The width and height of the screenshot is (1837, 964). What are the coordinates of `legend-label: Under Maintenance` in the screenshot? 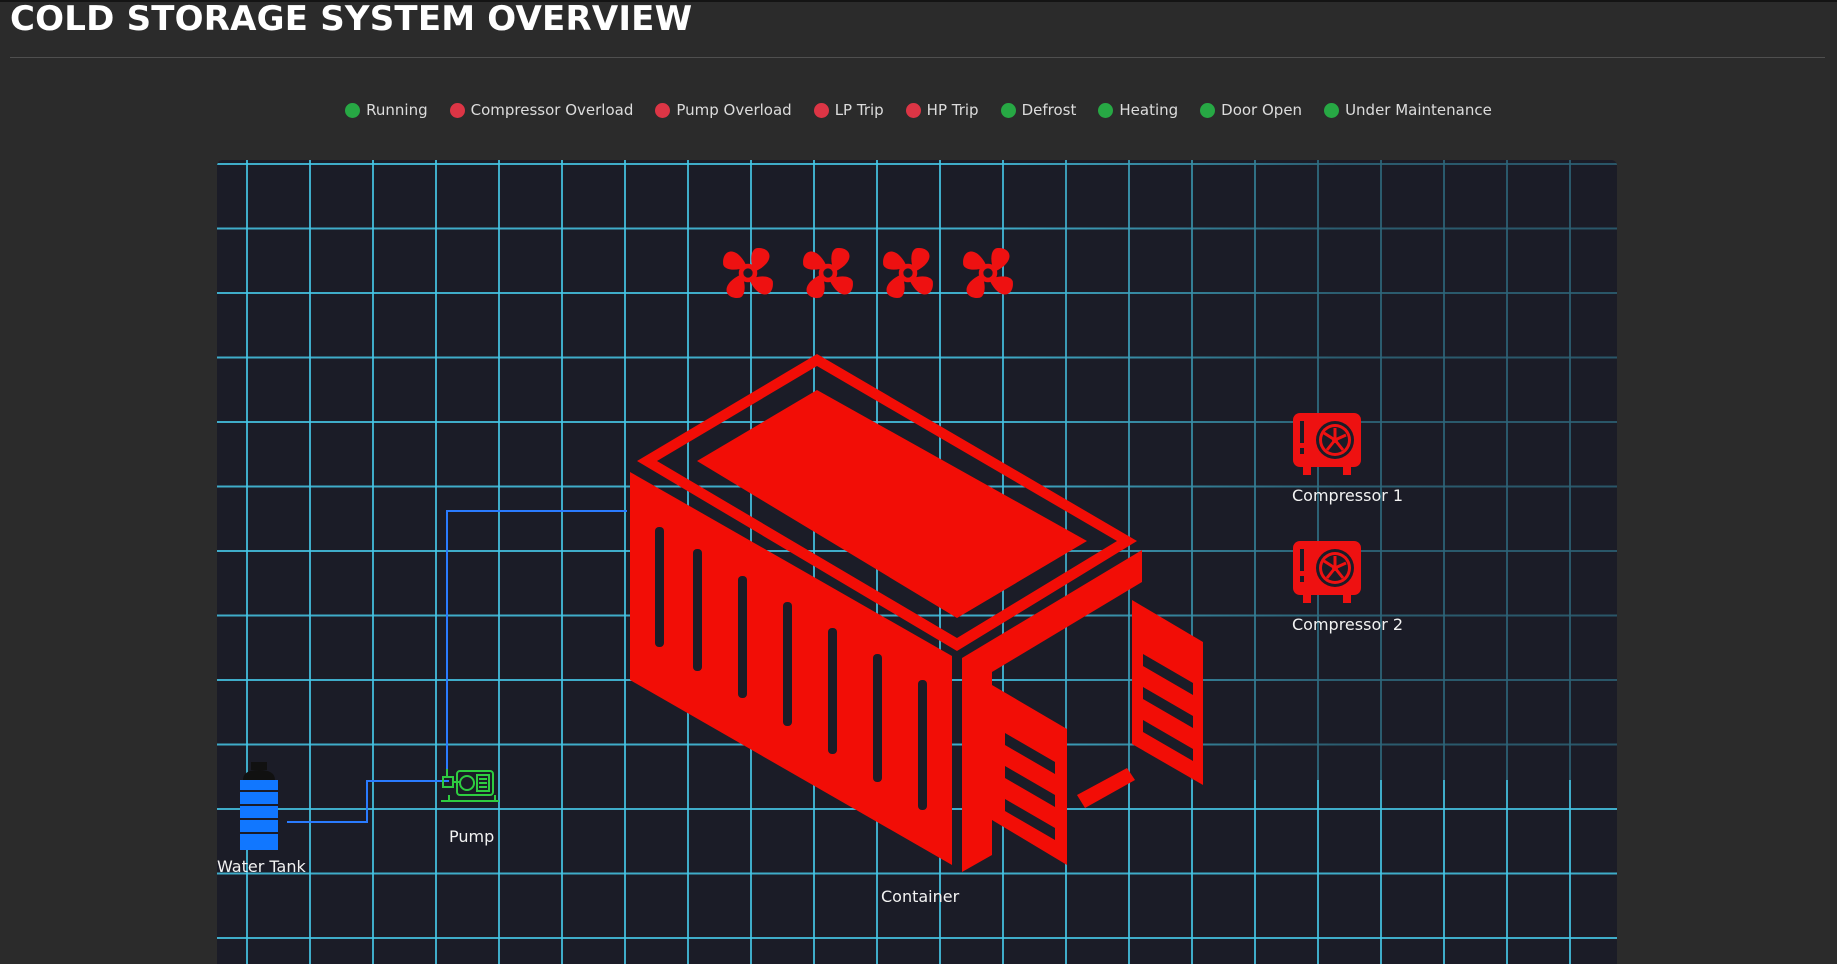 It's located at (1418, 110).